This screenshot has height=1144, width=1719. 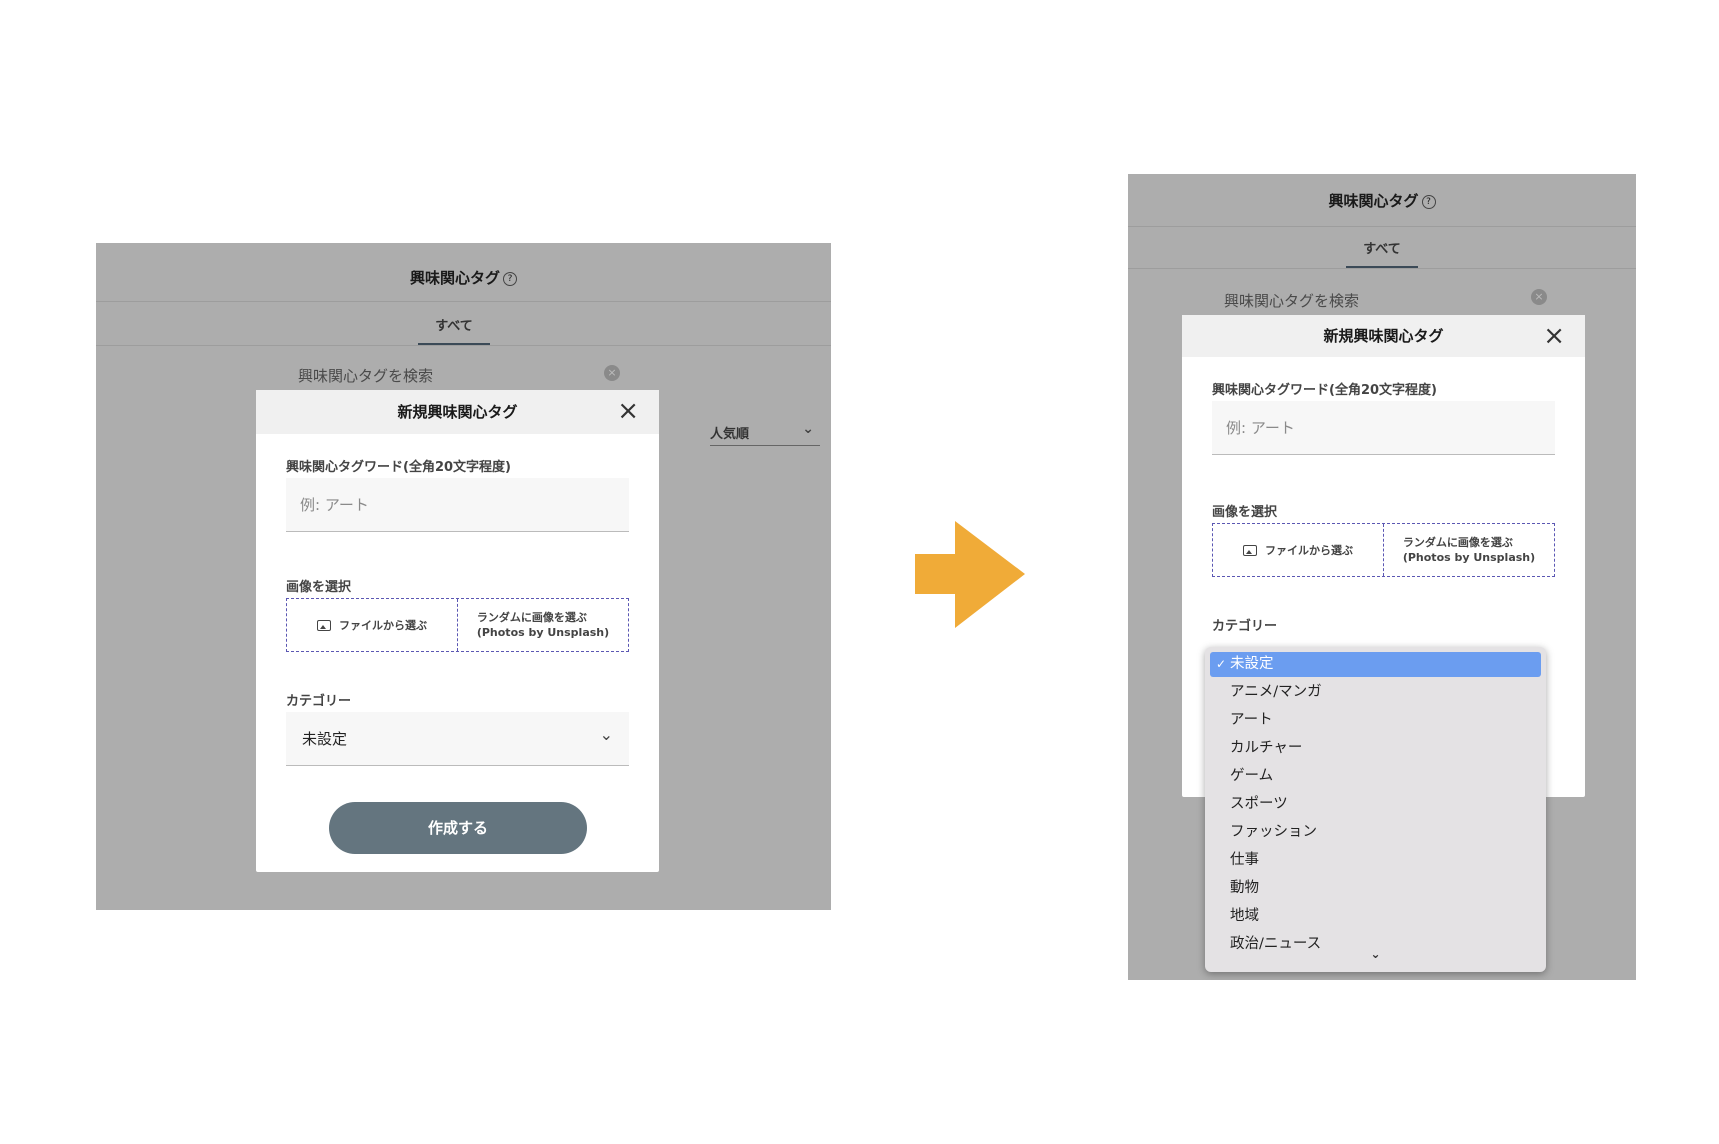 I want to click on dropdown-option: カルチャー, so click(x=1375, y=748).